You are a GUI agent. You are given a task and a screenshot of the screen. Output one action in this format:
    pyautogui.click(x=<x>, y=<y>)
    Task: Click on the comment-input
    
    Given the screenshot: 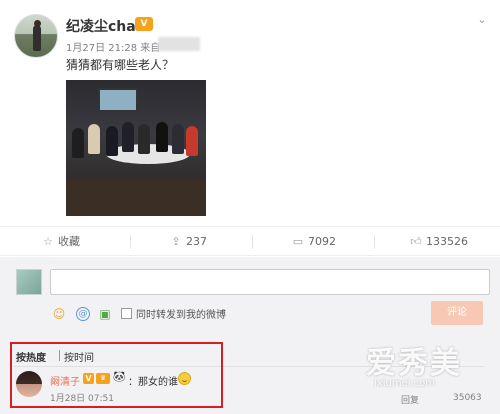 What is the action you would take?
    pyautogui.click(x=270, y=282)
    